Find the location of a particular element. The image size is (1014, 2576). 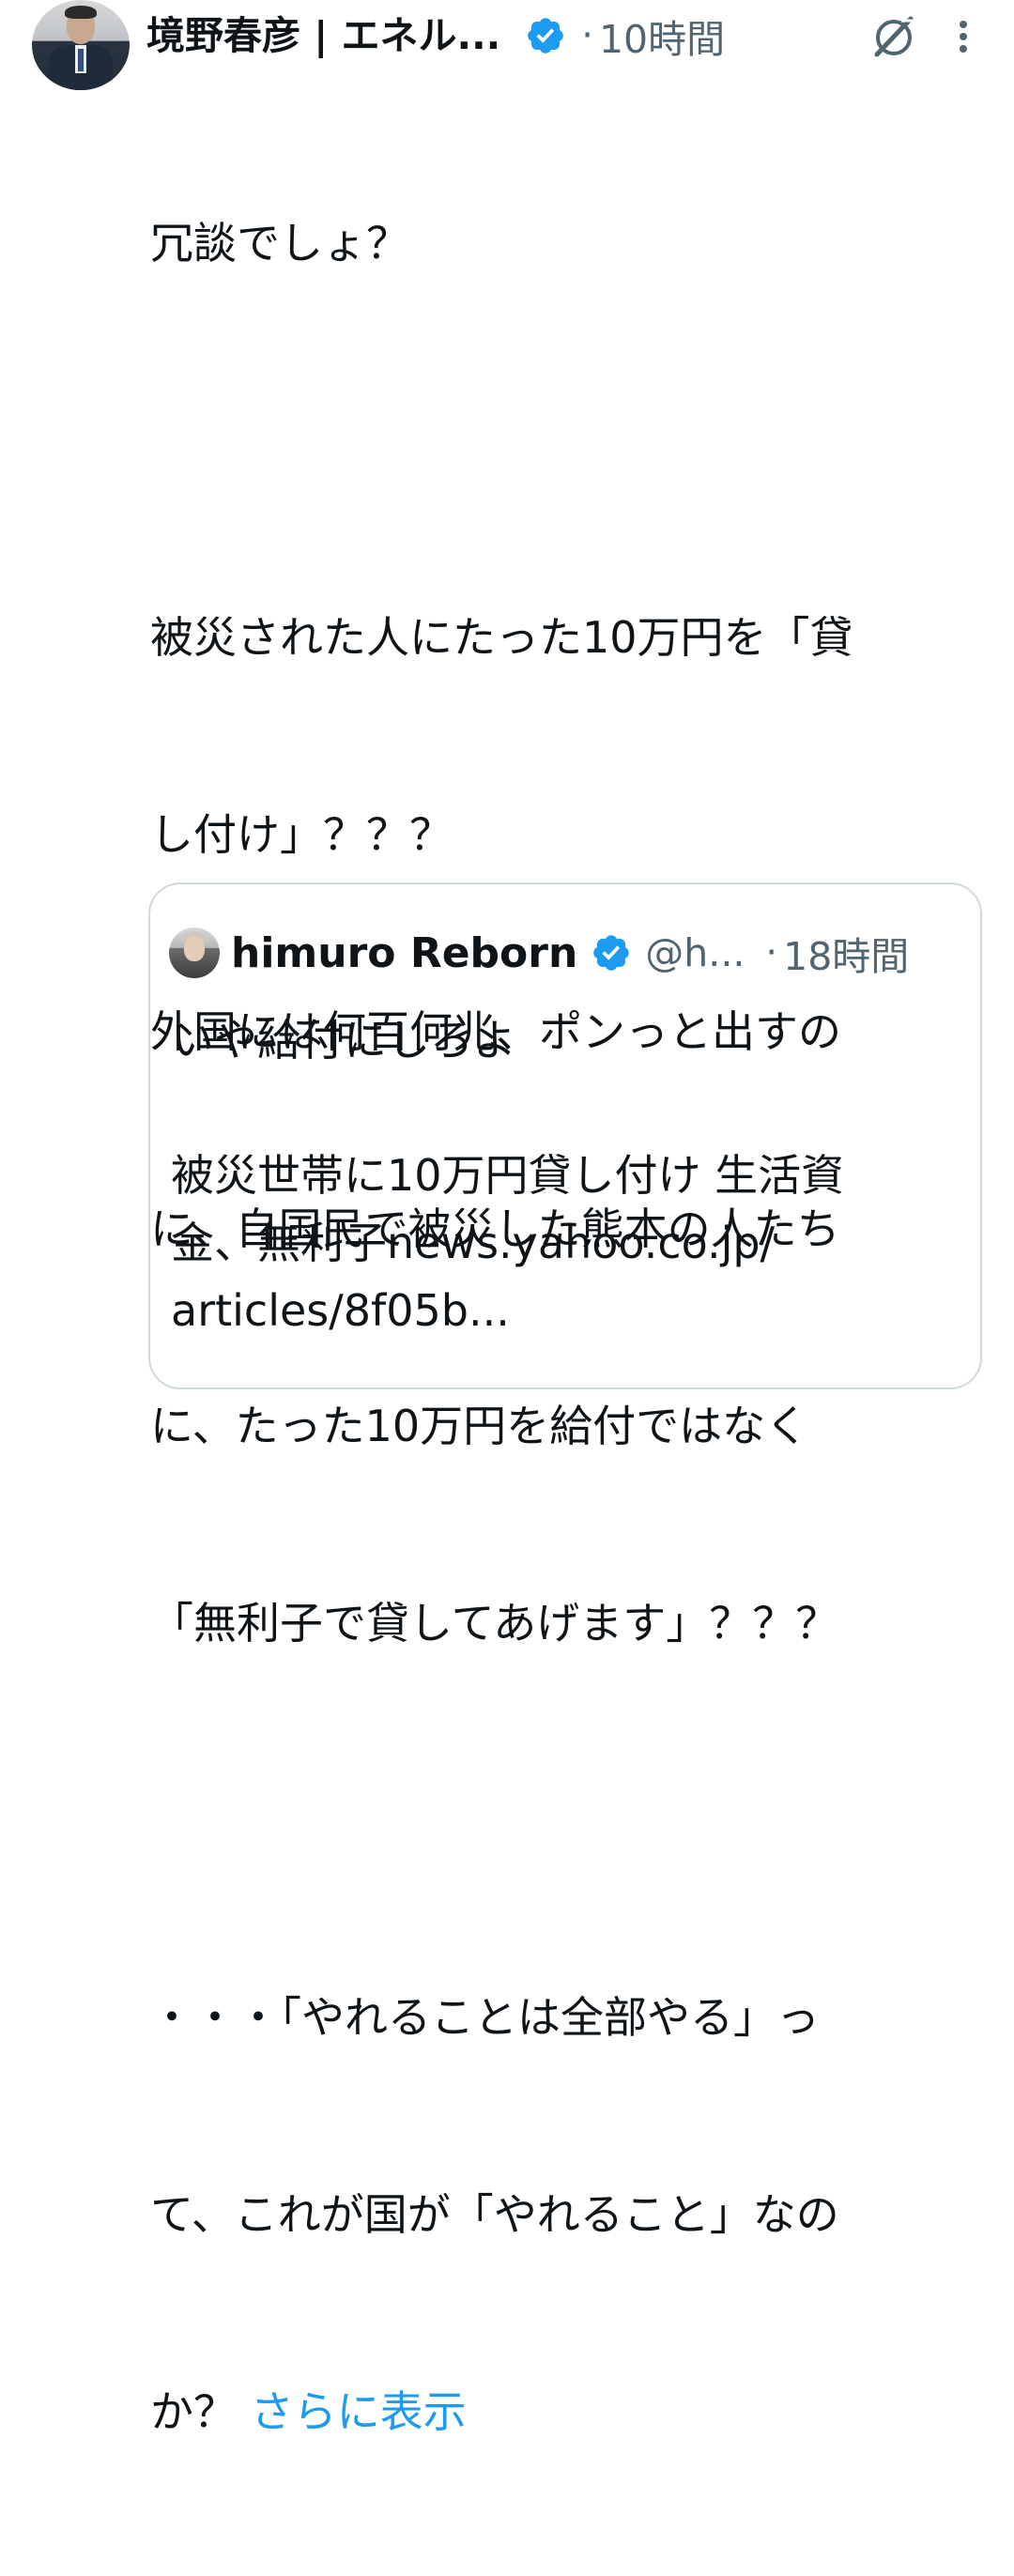

quoted-text-line: 金、無利子news.yahoo.co.jp/ is located at coordinates (474, 1243).